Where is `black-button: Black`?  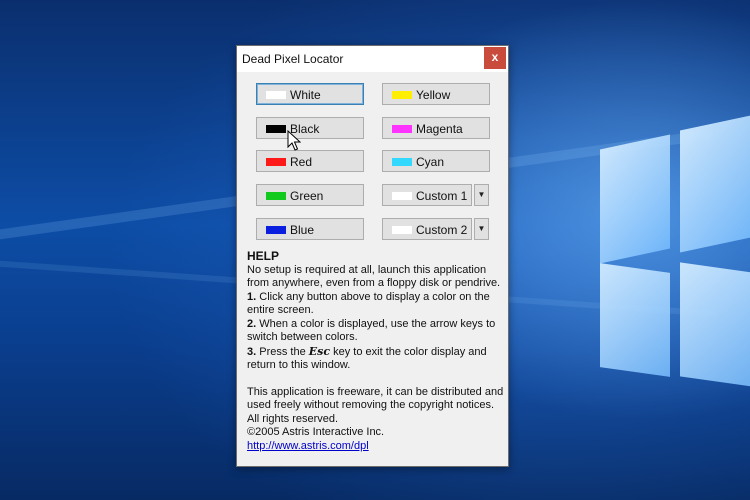 black-button: Black is located at coordinates (310, 128).